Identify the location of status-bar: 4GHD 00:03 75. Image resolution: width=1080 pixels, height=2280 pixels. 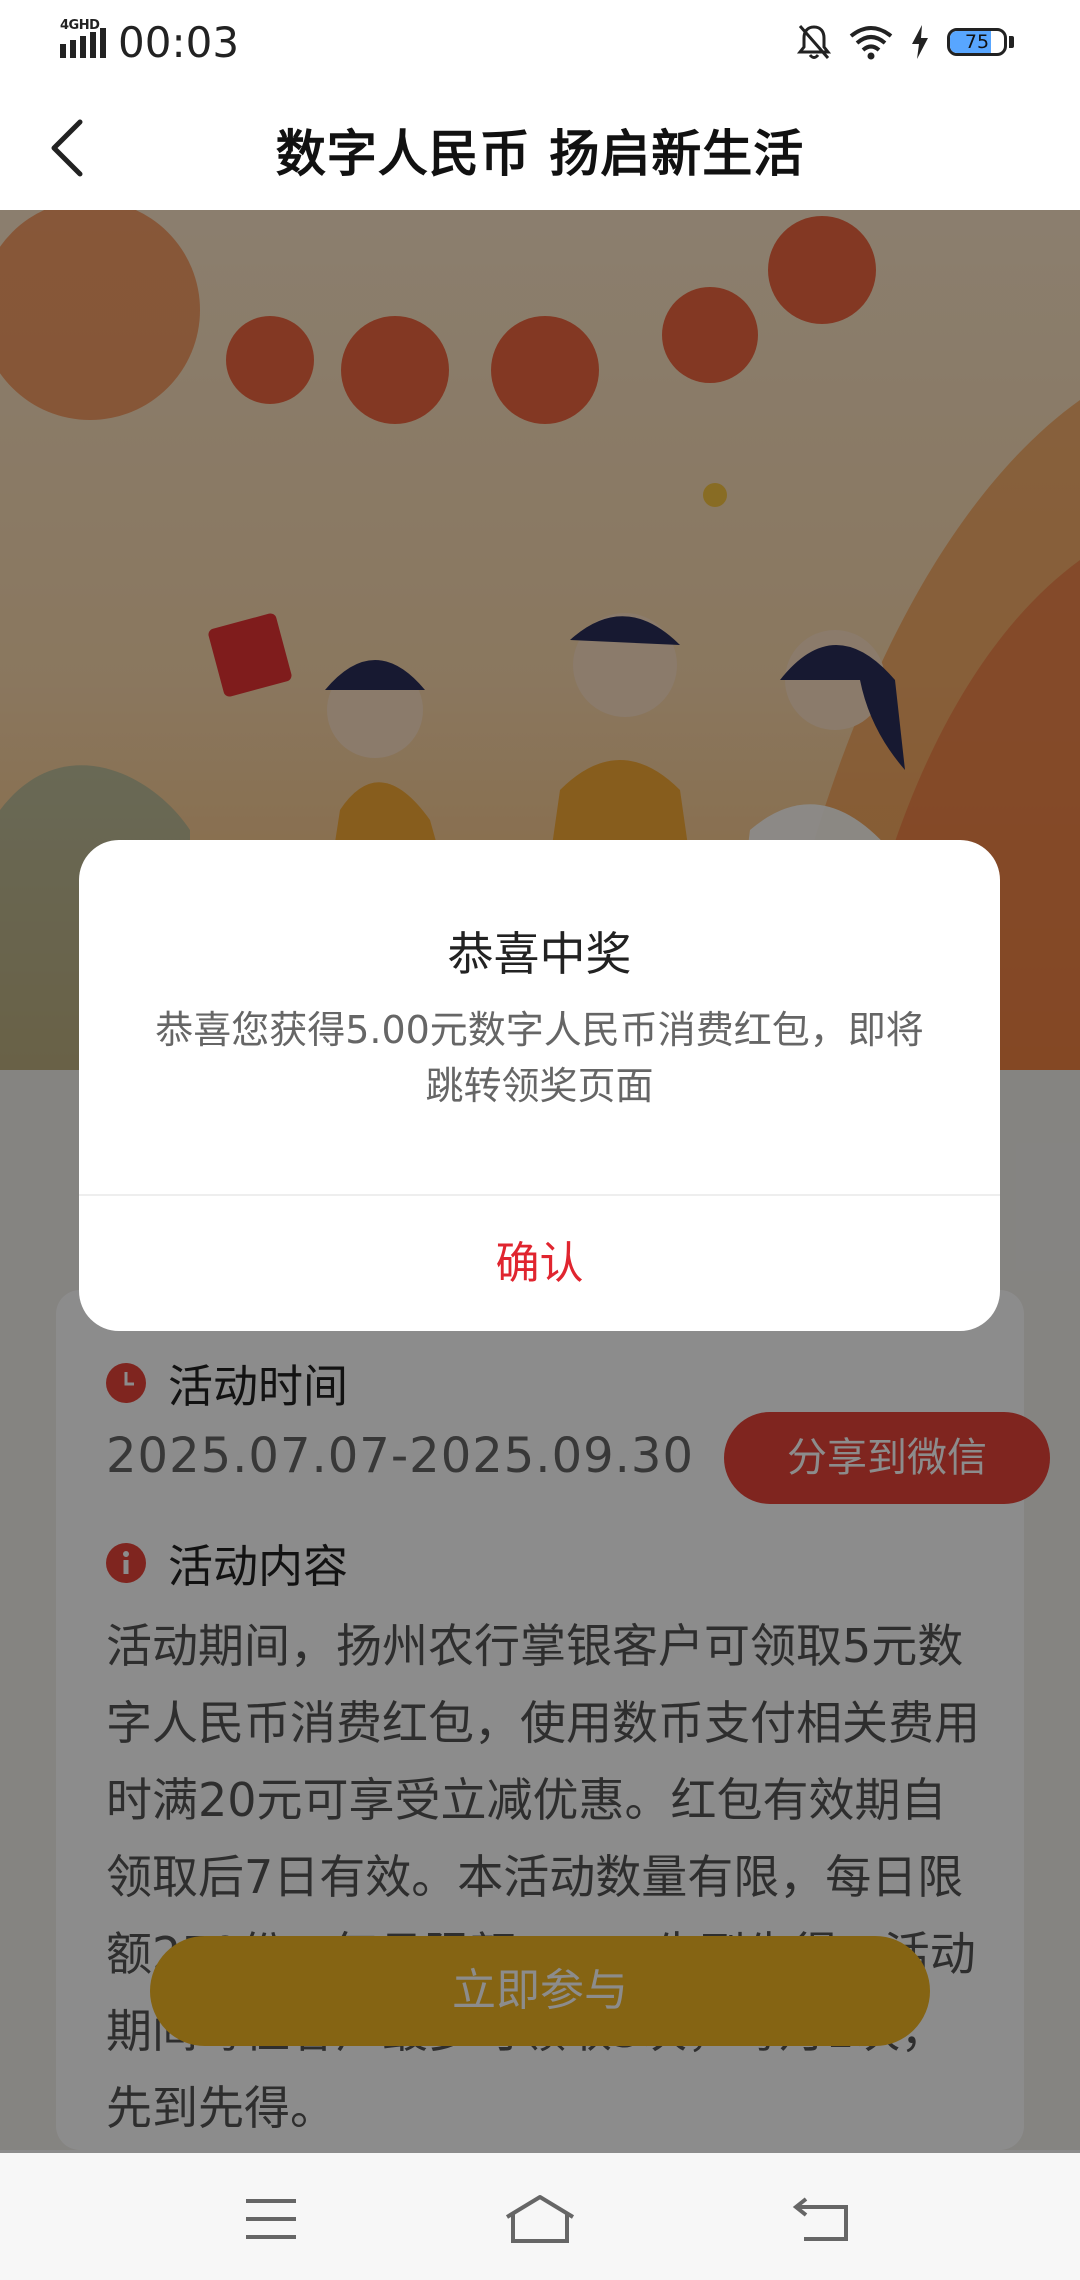
(540, 42).